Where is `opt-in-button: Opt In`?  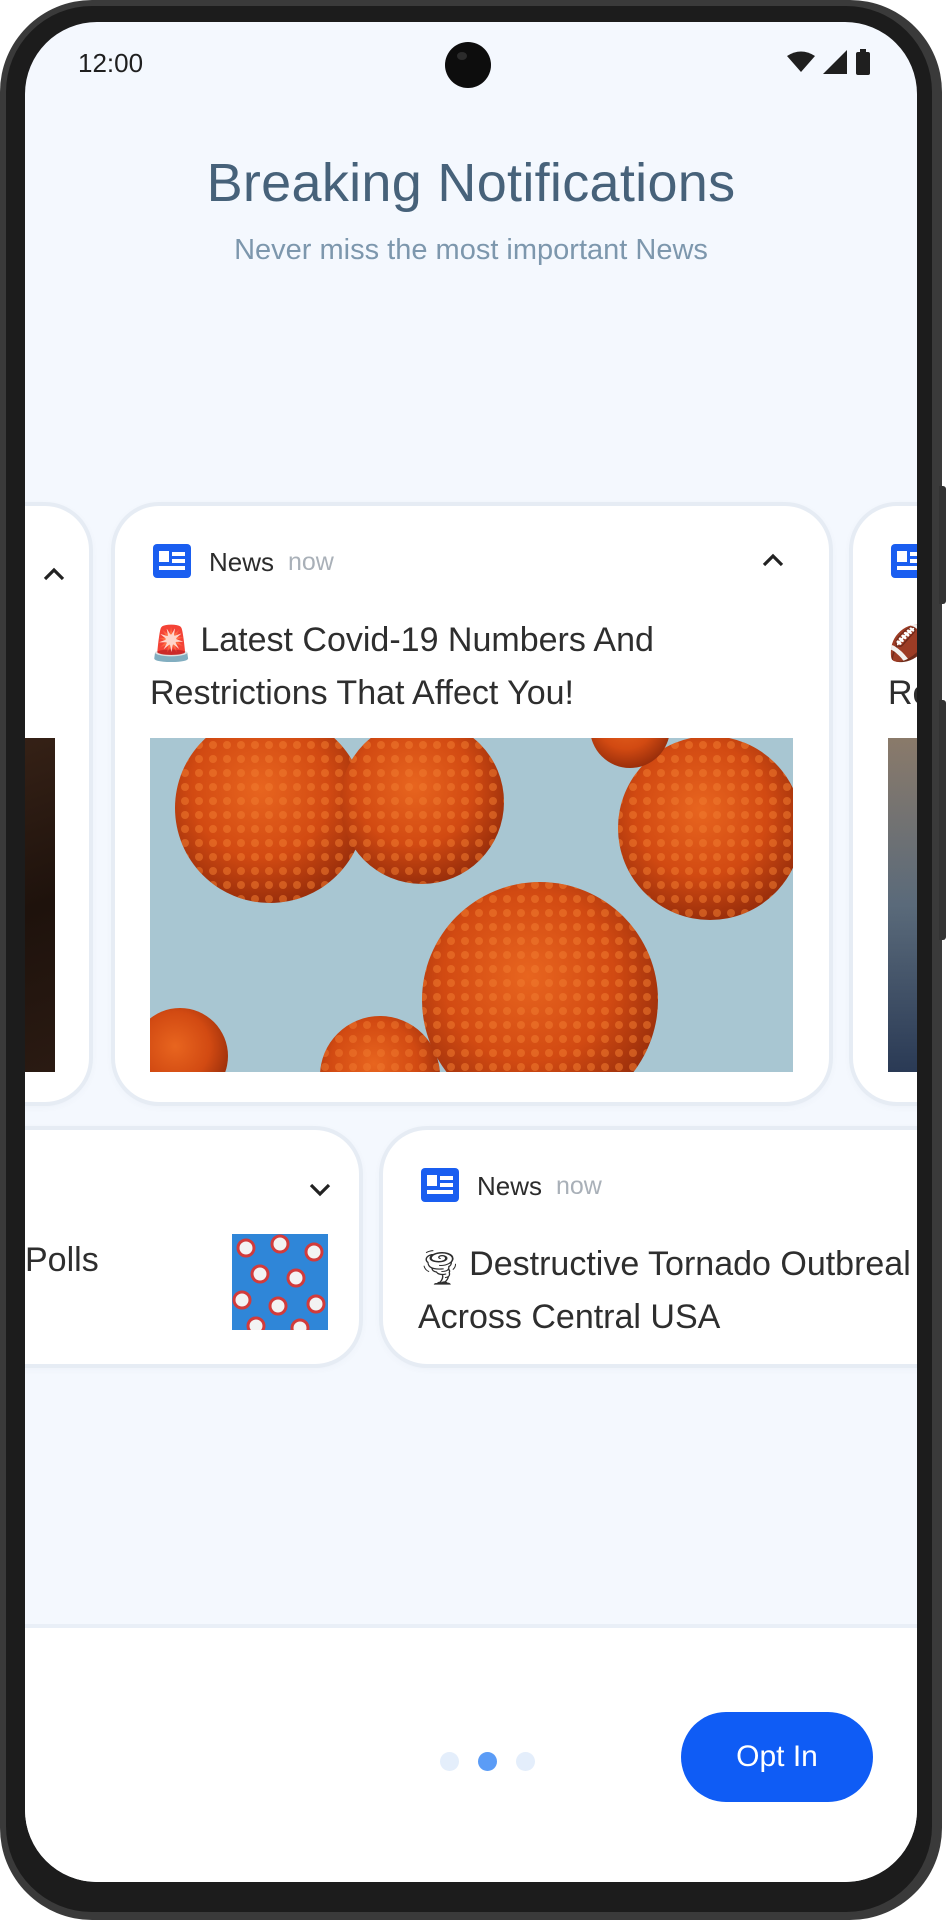
opt-in-button: Opt In is located at coordinates (777, 1757).